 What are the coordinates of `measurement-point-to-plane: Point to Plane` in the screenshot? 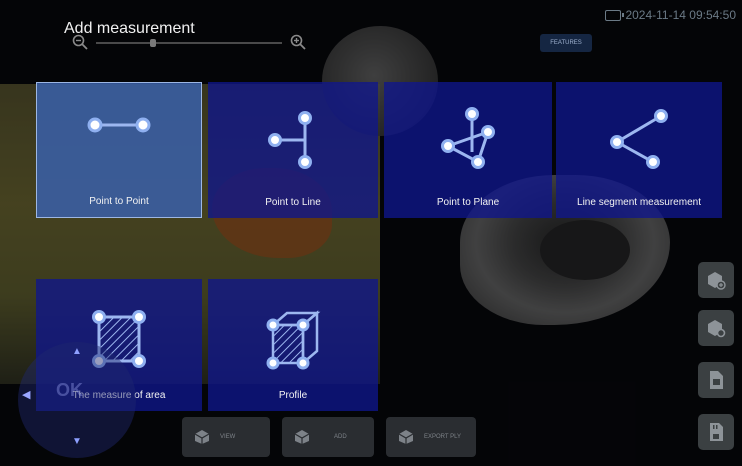 It's located at (468, 150).